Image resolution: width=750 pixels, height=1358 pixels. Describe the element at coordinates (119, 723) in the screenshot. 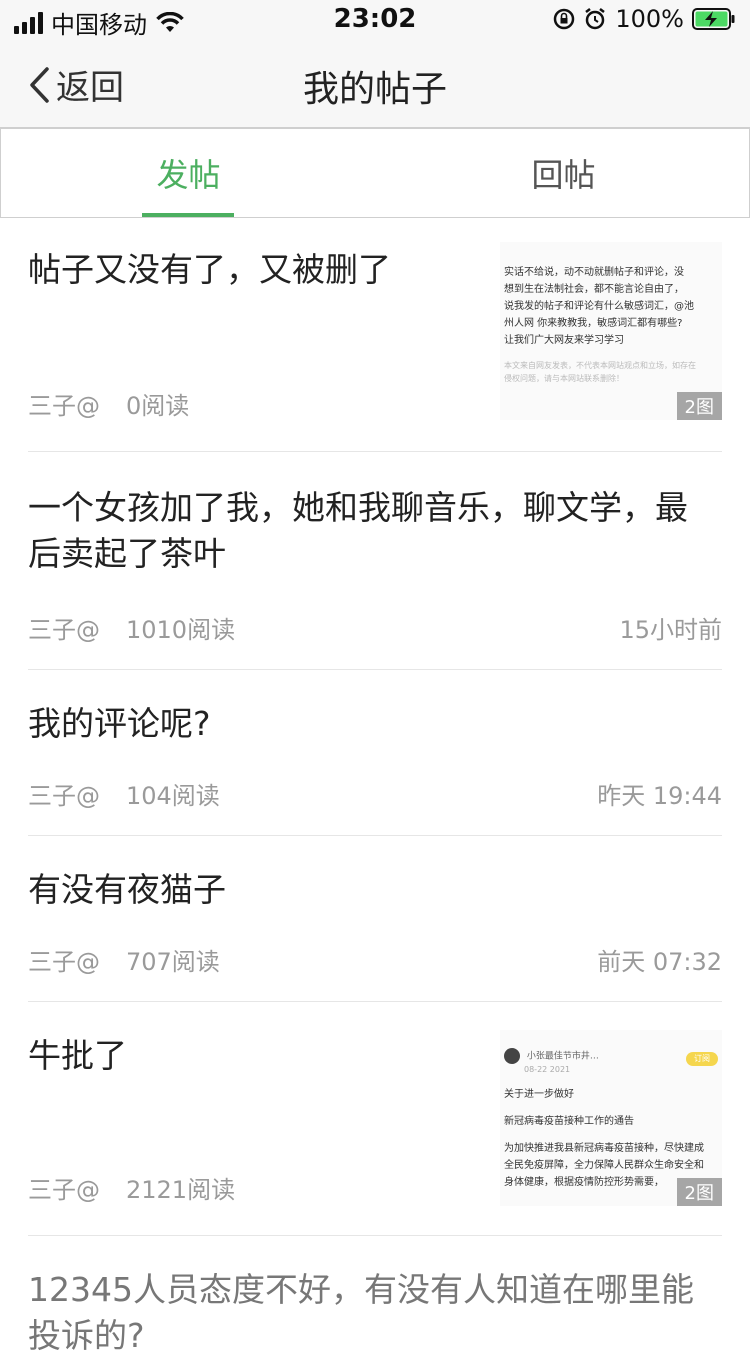

I see `post-title: 我的评论呢?` at that location.